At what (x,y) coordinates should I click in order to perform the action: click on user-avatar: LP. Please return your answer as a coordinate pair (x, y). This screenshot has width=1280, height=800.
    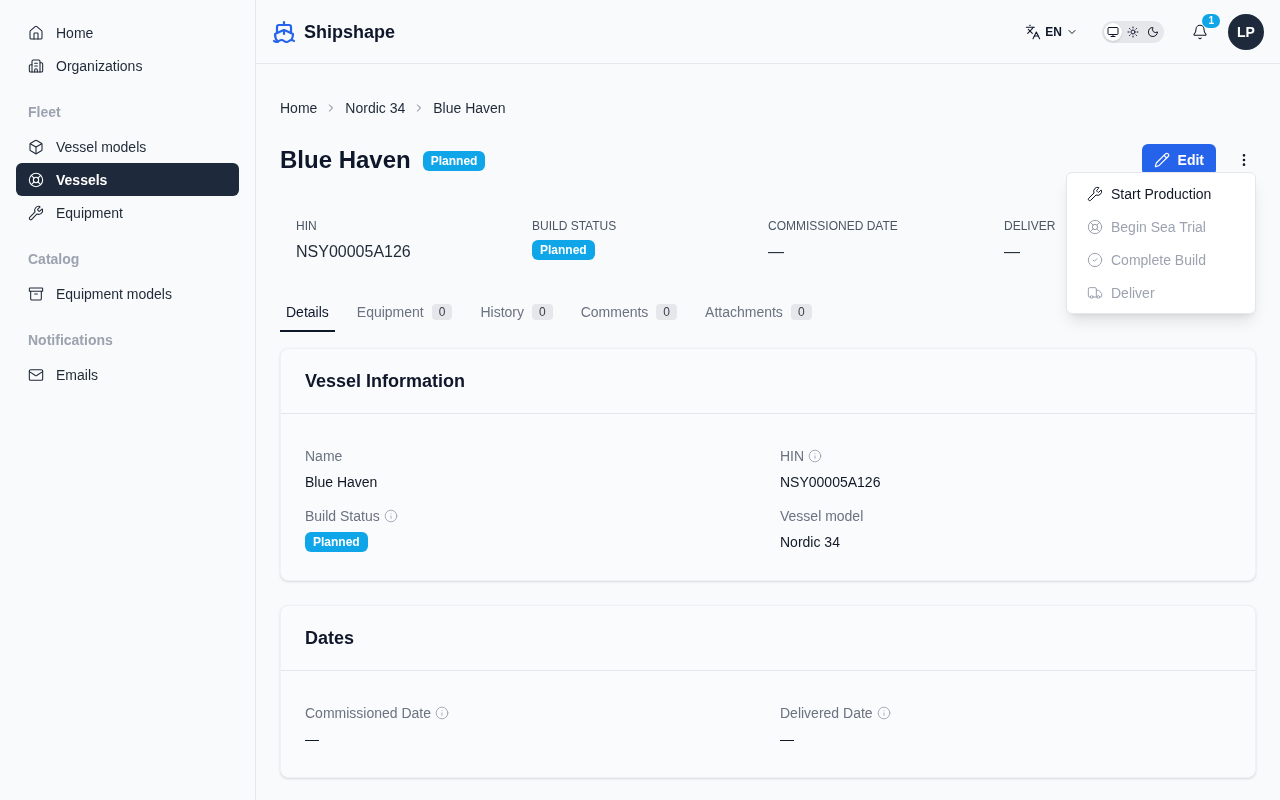
    Looking at the image, I should click on (1246, 31).